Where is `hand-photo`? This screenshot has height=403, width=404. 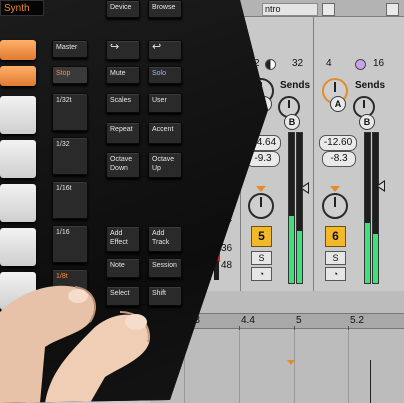
hand-photo is located at coordinates (75, 344).